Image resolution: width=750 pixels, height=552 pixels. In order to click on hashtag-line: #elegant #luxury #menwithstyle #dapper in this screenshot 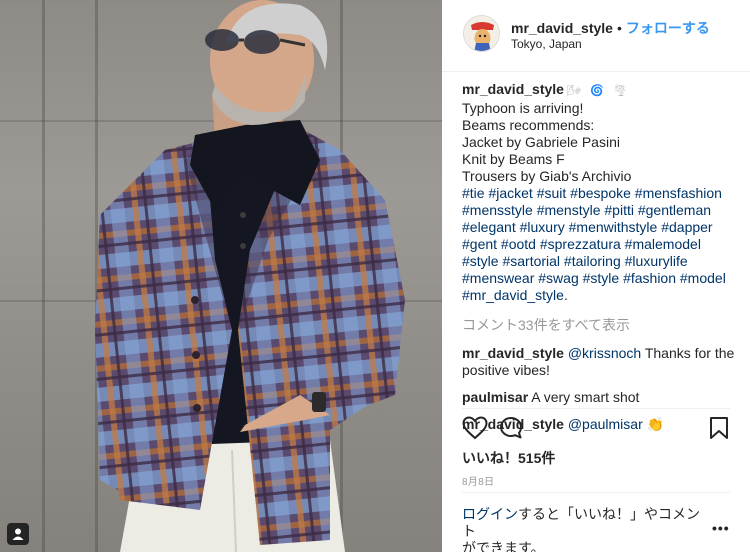, I will do `click(603, 227)`.